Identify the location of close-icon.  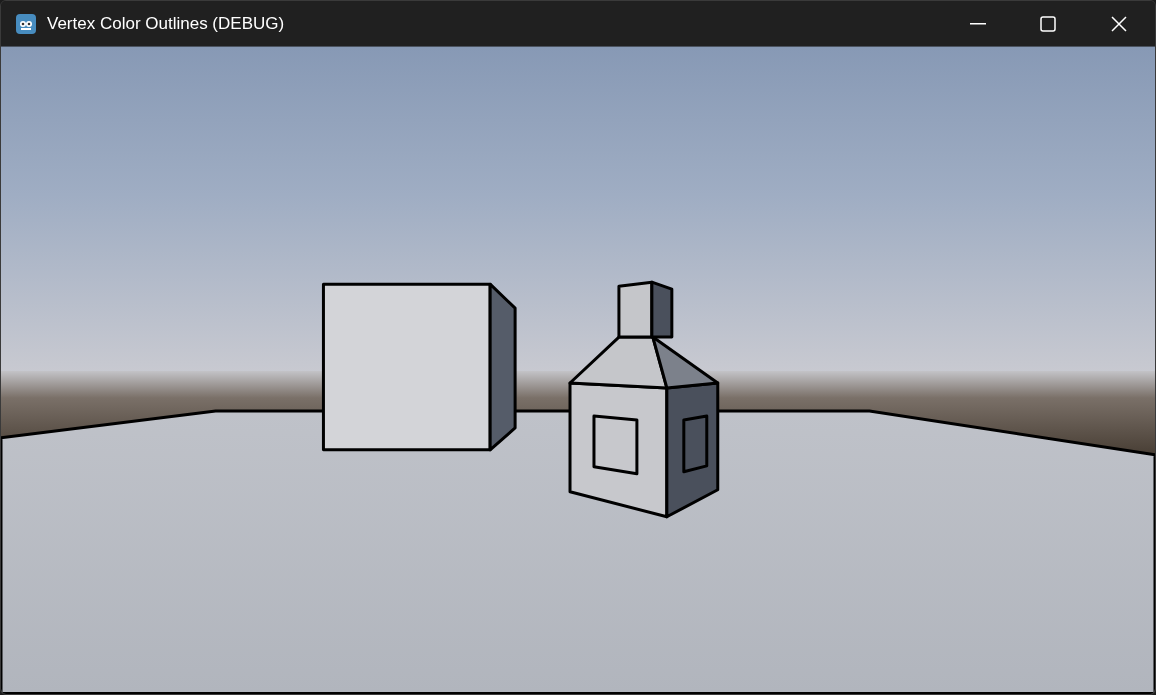
(1119, 23).